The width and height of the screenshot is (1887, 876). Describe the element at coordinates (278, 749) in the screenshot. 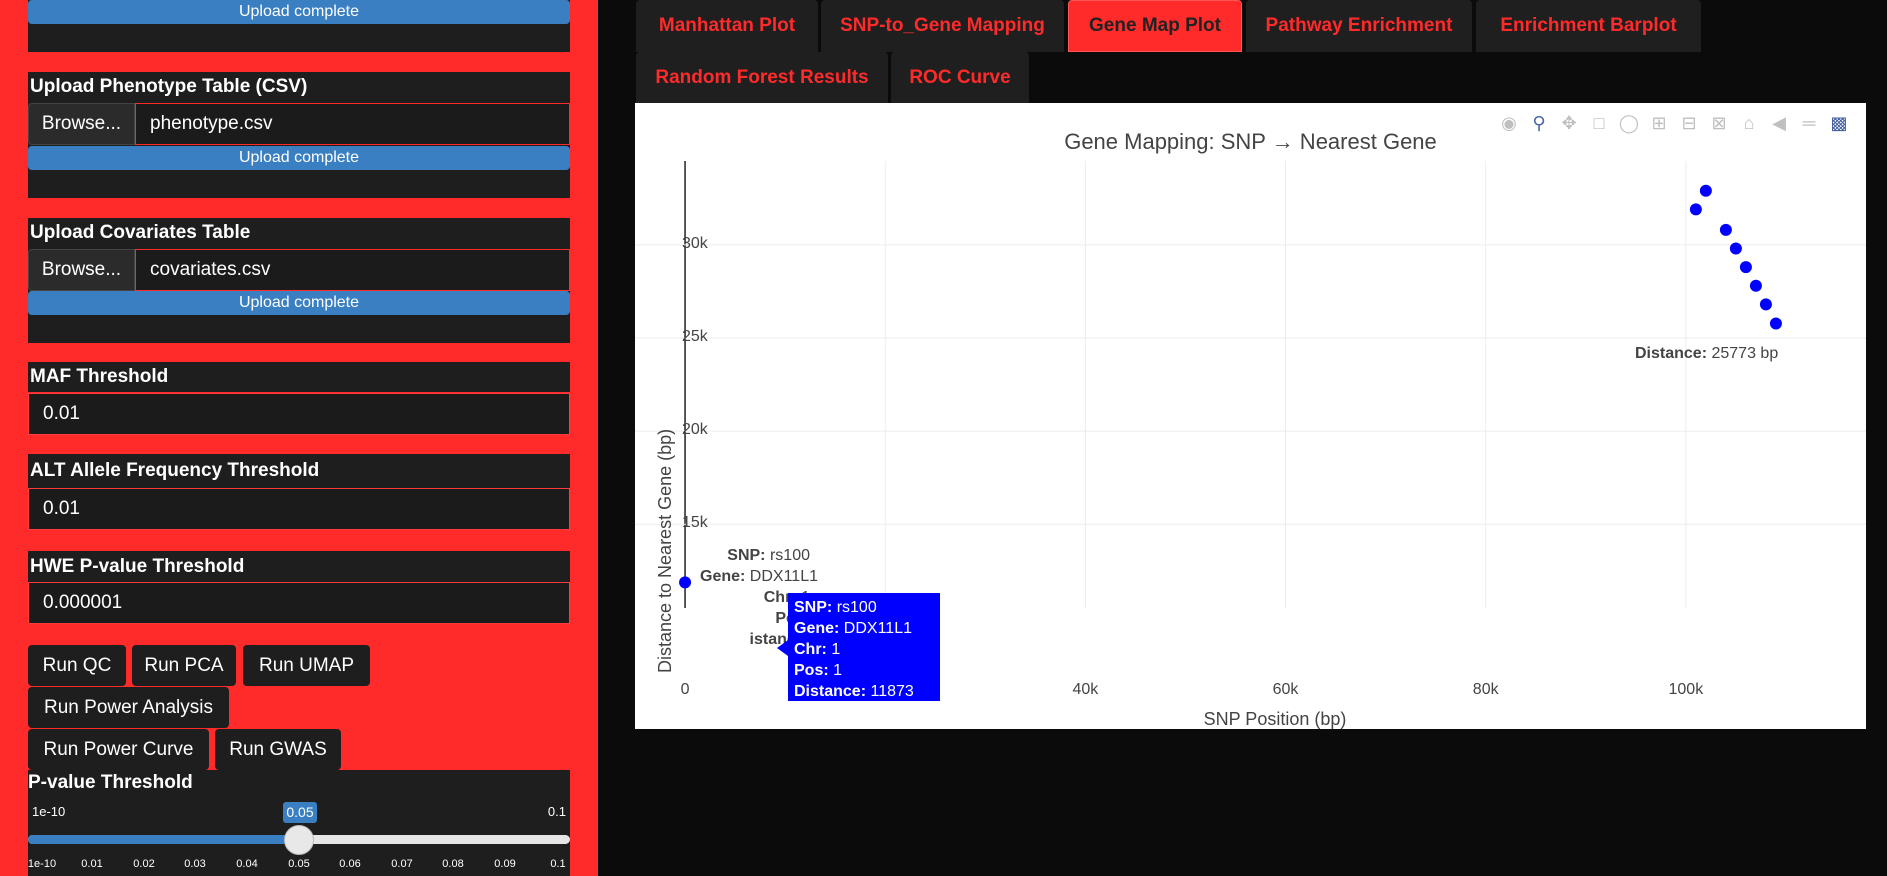

I see `run-gwas-button: Run GWAS` at that location.